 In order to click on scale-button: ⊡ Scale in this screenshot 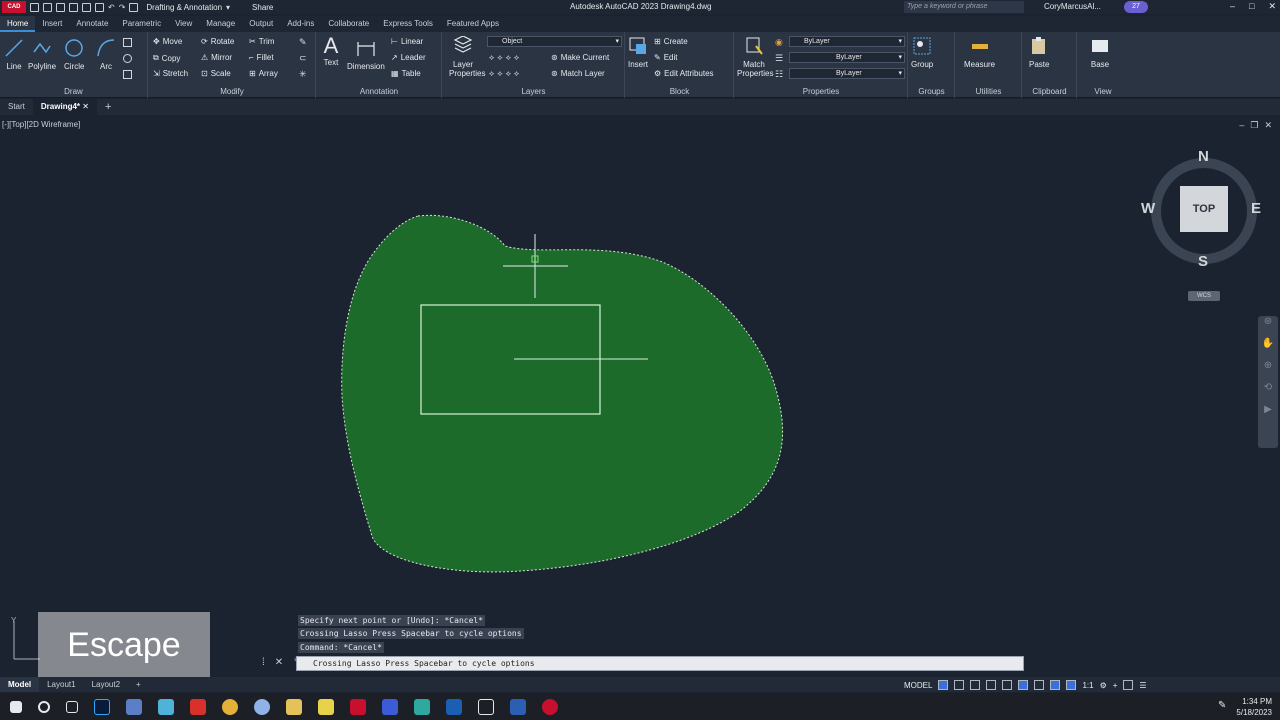, I will do `click(216, 73)`.